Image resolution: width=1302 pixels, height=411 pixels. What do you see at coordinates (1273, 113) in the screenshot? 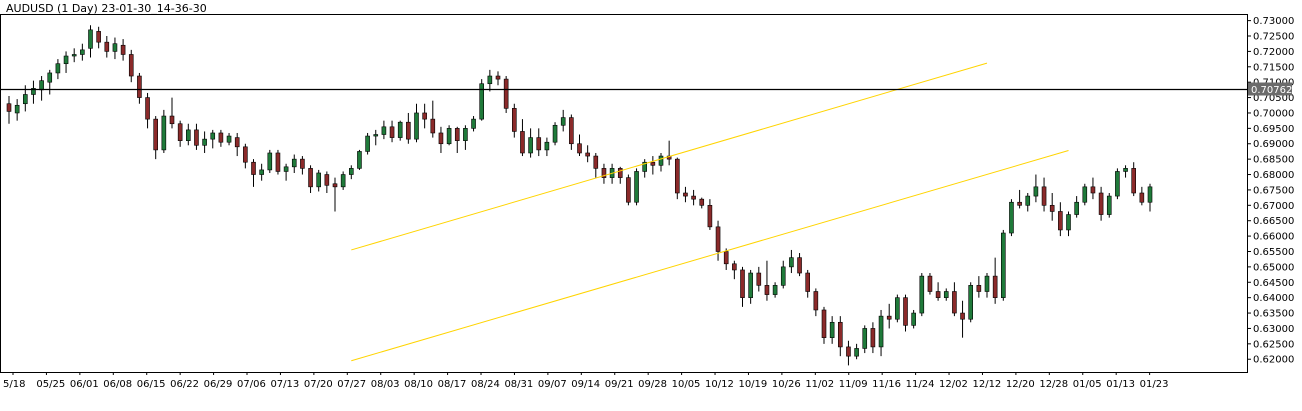
I see `y-tick-label: 0.70000` at bounding box center [1273, 113].